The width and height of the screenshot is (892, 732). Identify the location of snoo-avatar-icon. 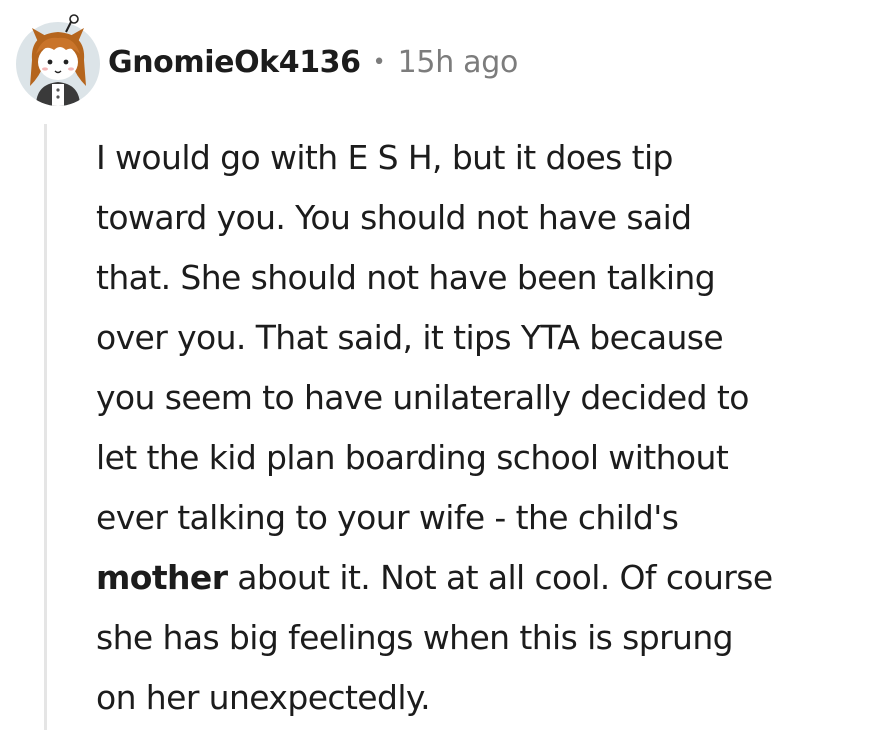
(58, 60).